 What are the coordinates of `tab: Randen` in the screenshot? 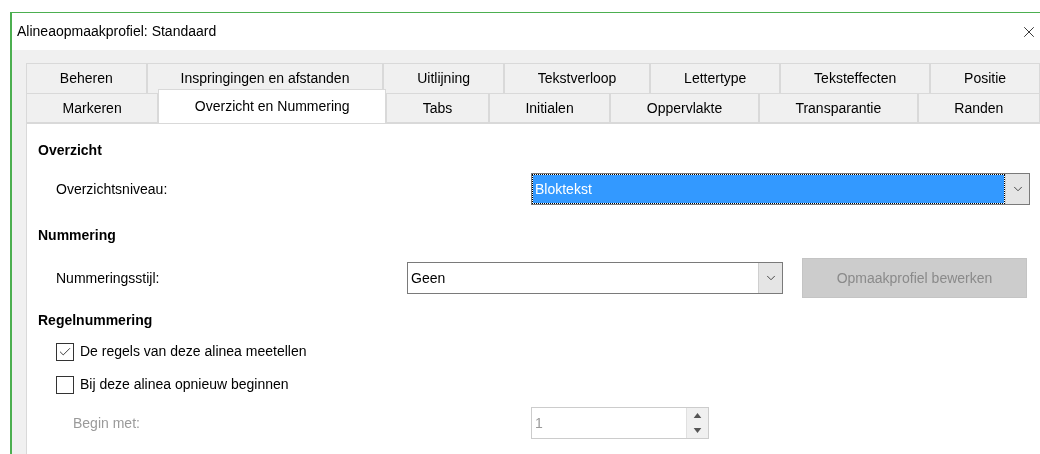 It's located at (978, 108).